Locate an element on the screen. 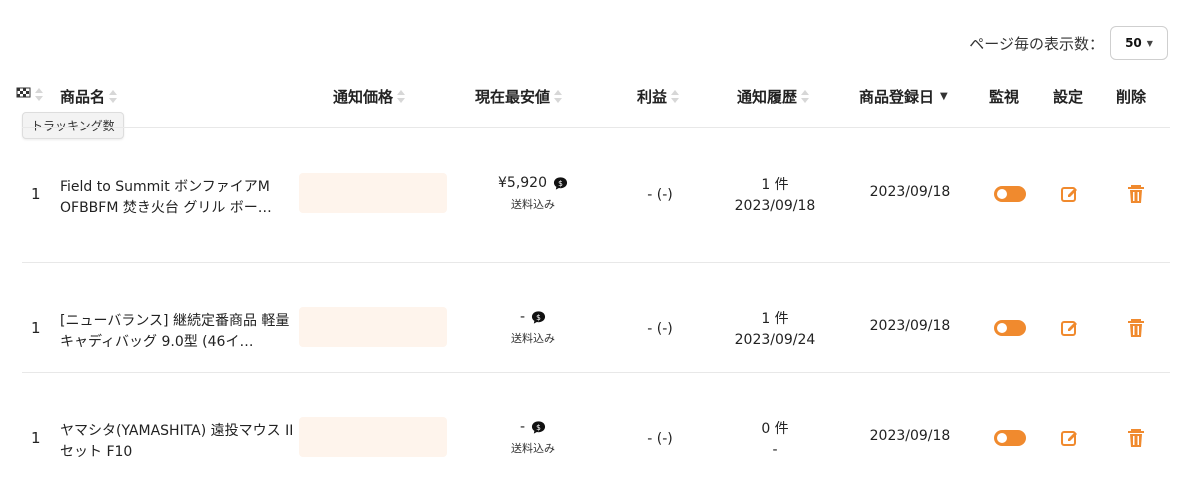 This screenshot has width=1200, height=480. column-label-product-name: 商品名 is located at coordinates (83, 97).